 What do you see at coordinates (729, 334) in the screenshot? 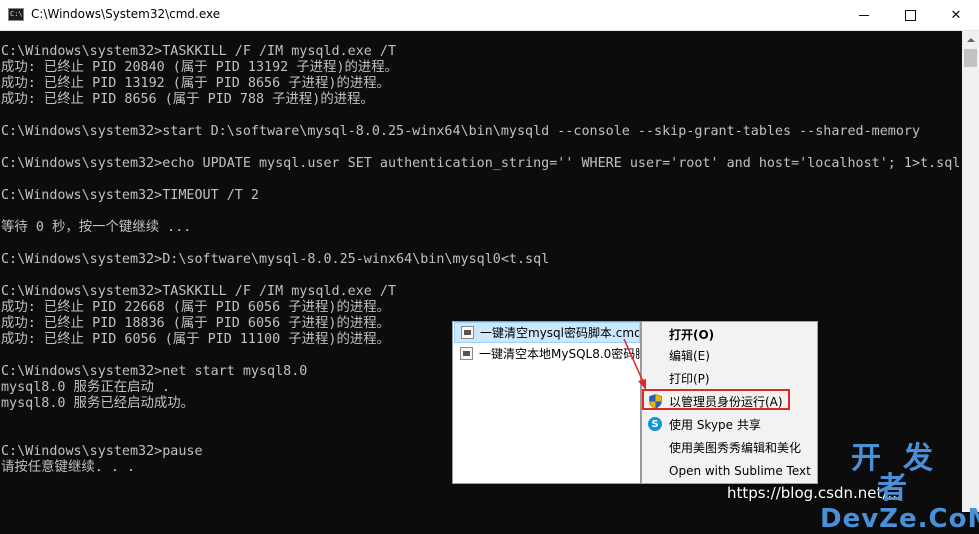
I see `menu-item-open: 打开(O)` at bounding box center [729, 334].